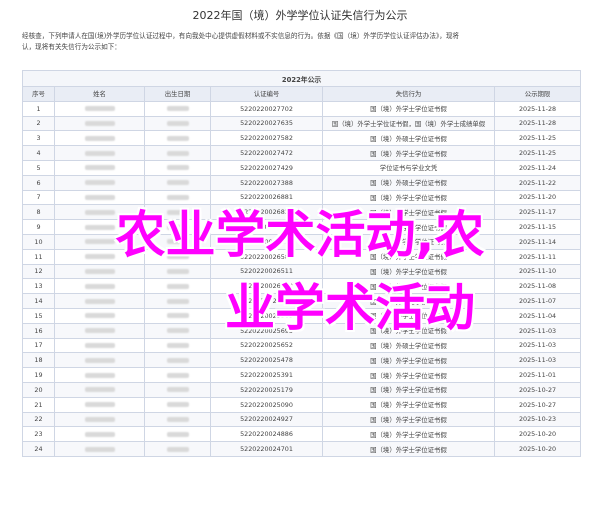 The width and height of the screenshot is (600, 522). What do you see at coordinates (301, 78) in the screenshot?
I see `table-caption: 2022年公示` at bounding box center [301, 78].